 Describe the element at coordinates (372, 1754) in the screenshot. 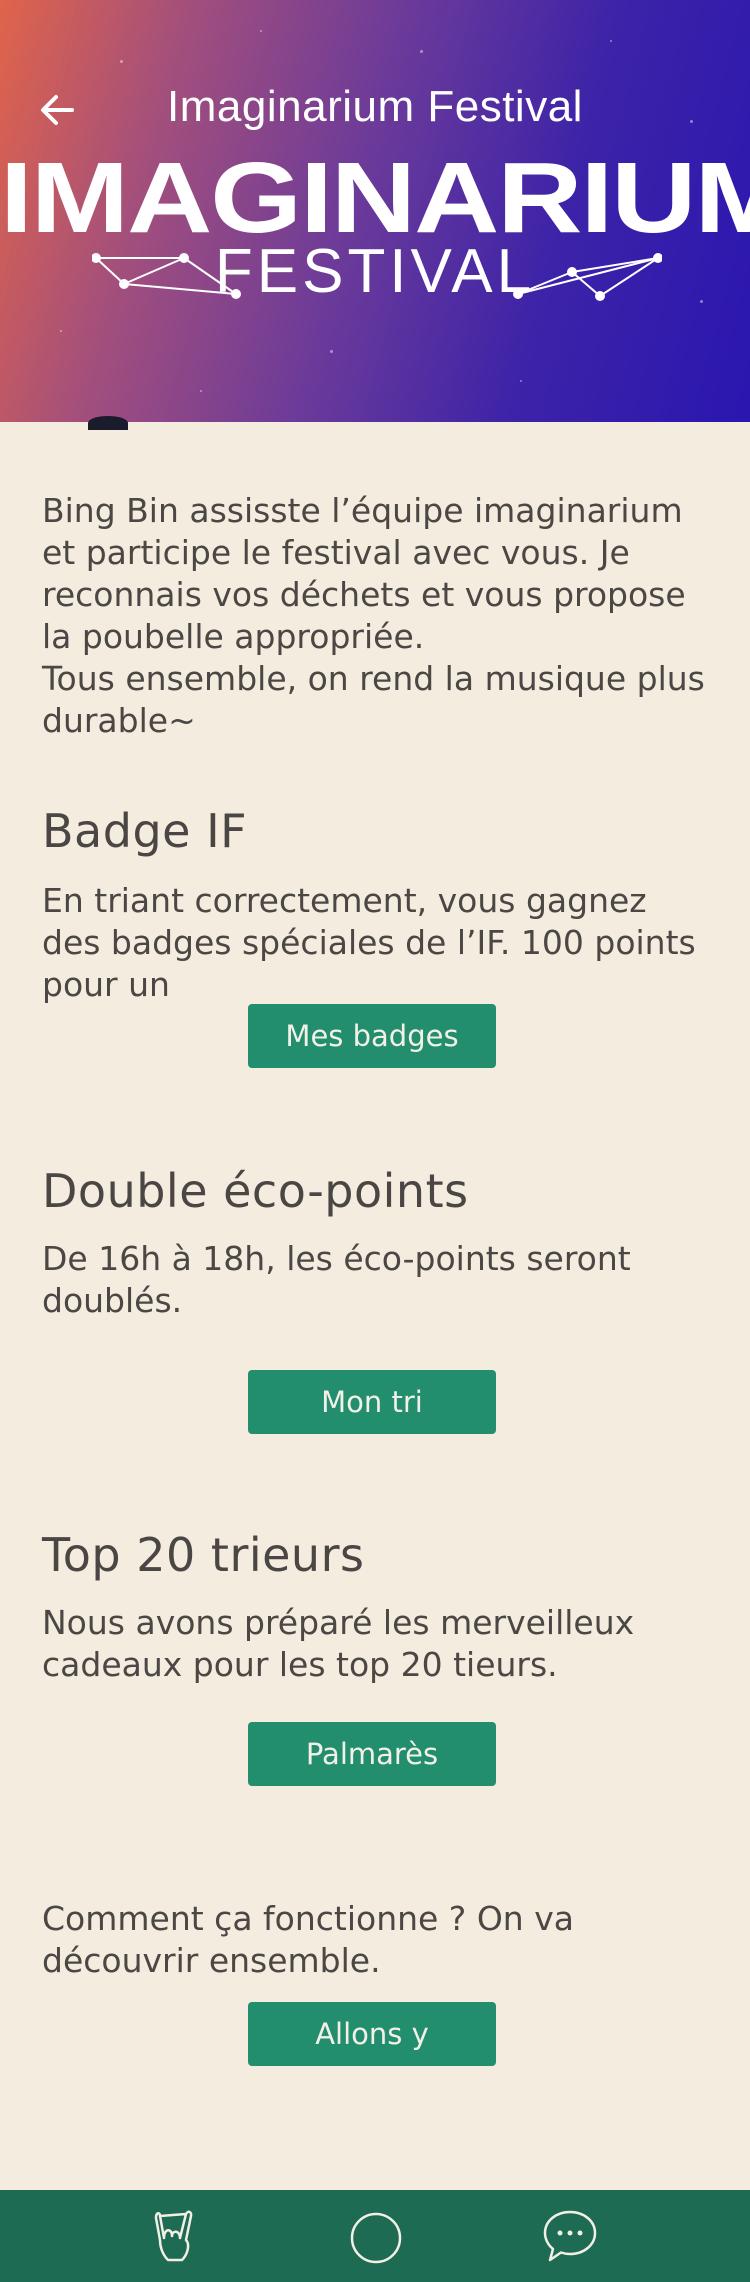

I see `palmares-button: Palmarès` at that location.